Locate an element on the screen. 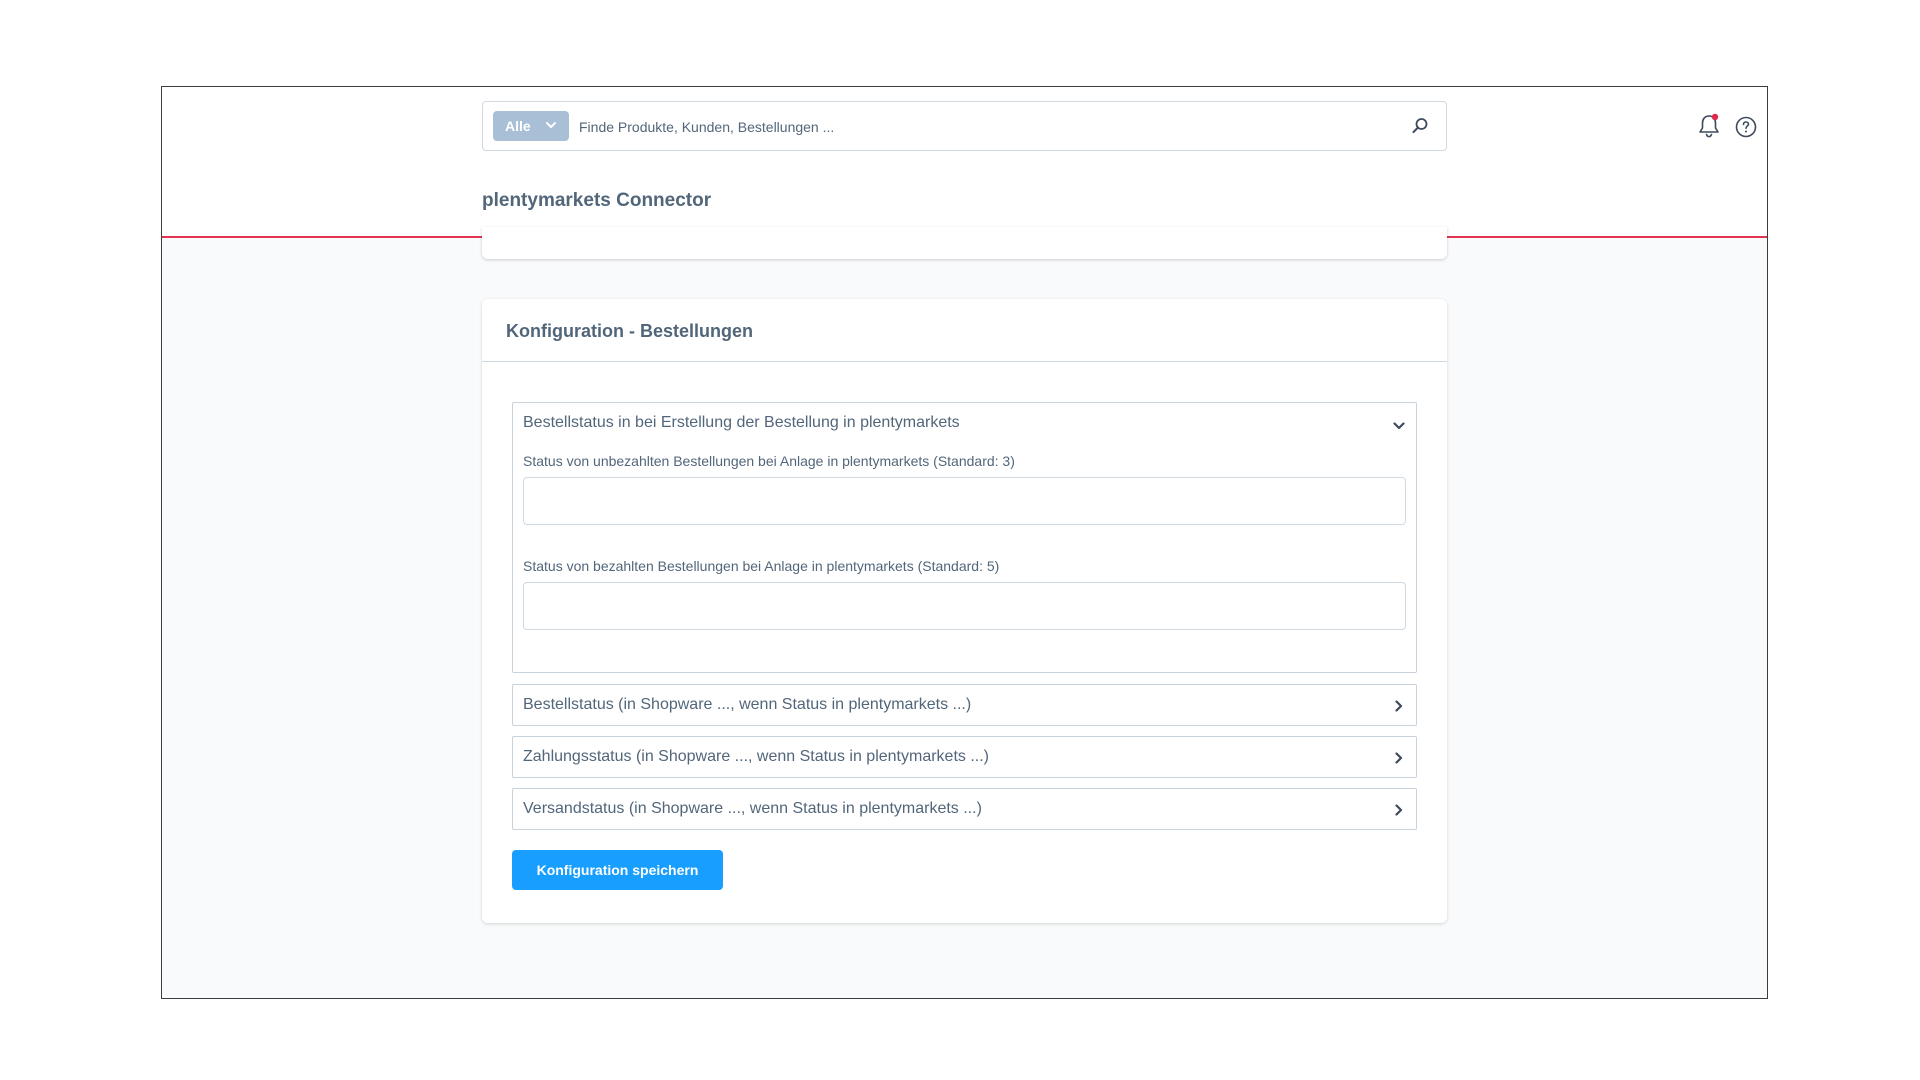 This screenshot has width=1920, height=1080. help-icon is located at coordinates (1746, 127).